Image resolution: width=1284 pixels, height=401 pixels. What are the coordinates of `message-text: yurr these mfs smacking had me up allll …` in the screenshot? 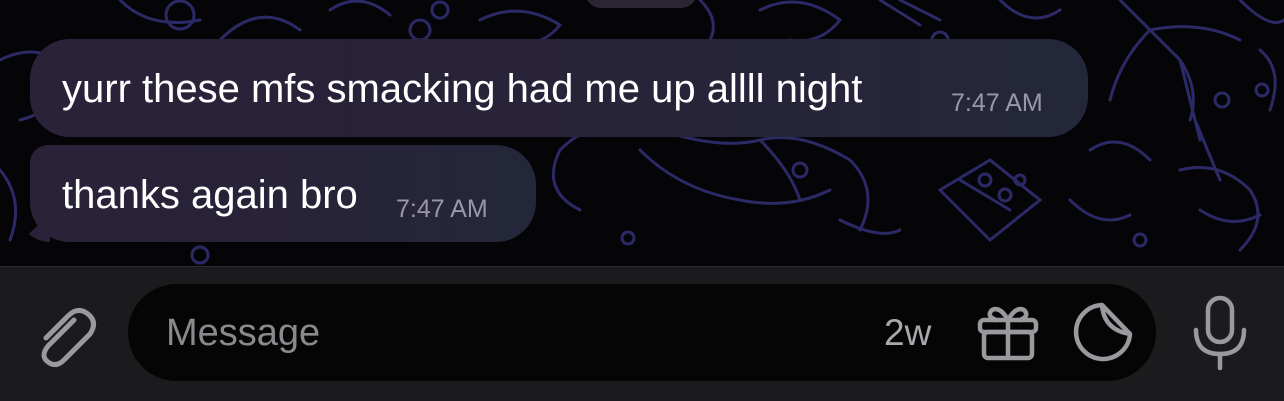 It's located at (462, 89).